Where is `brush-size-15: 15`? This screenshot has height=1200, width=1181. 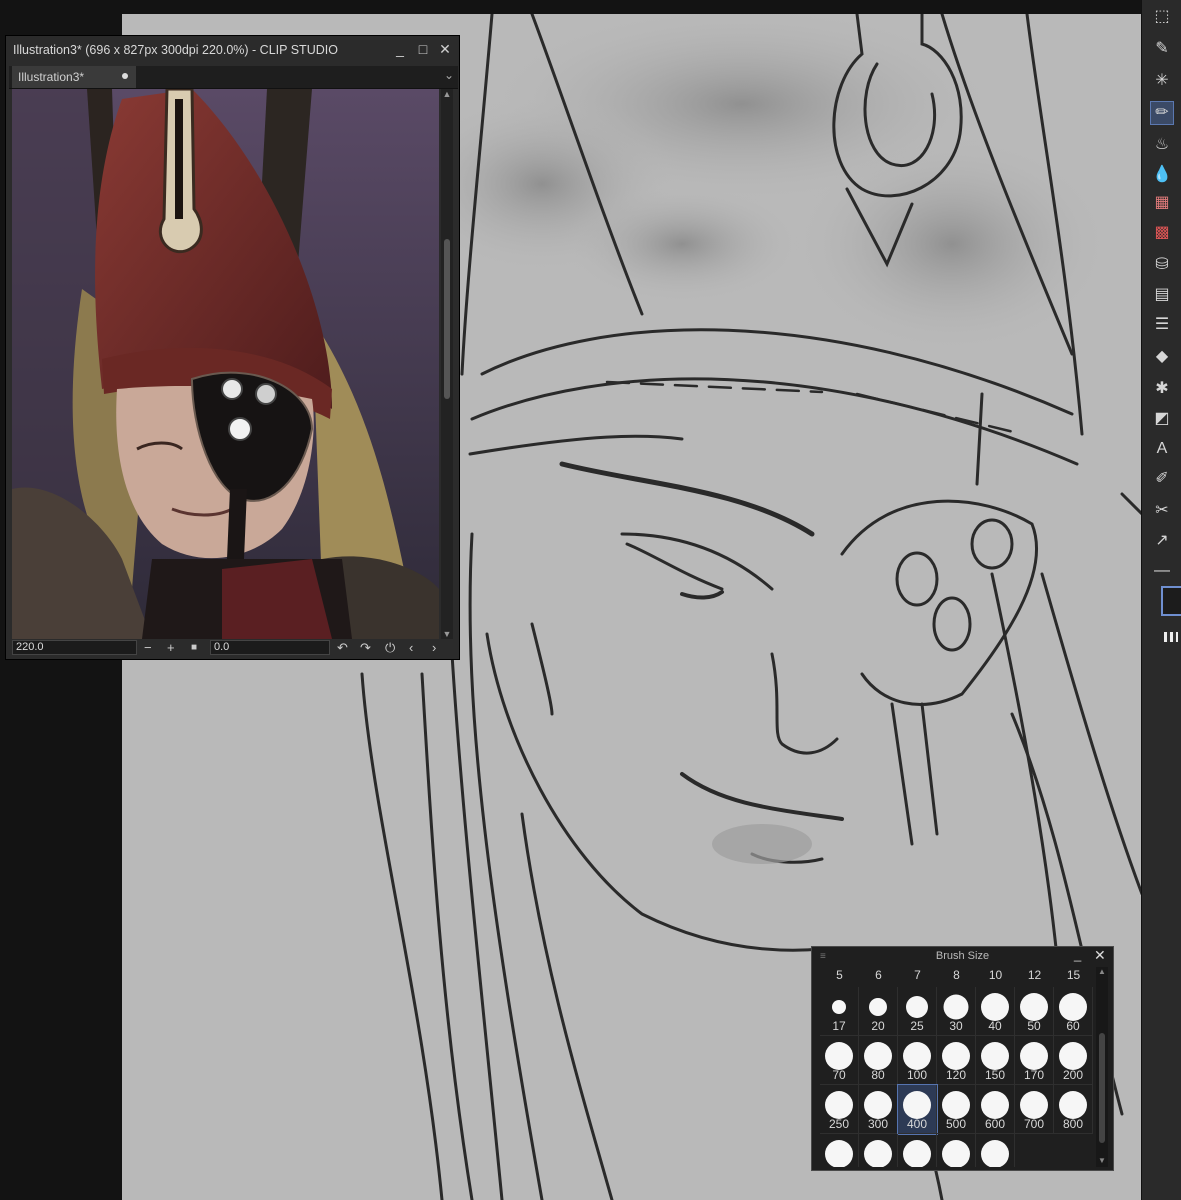 brush-size-15: 15 is located at coordinates (1073, 975).